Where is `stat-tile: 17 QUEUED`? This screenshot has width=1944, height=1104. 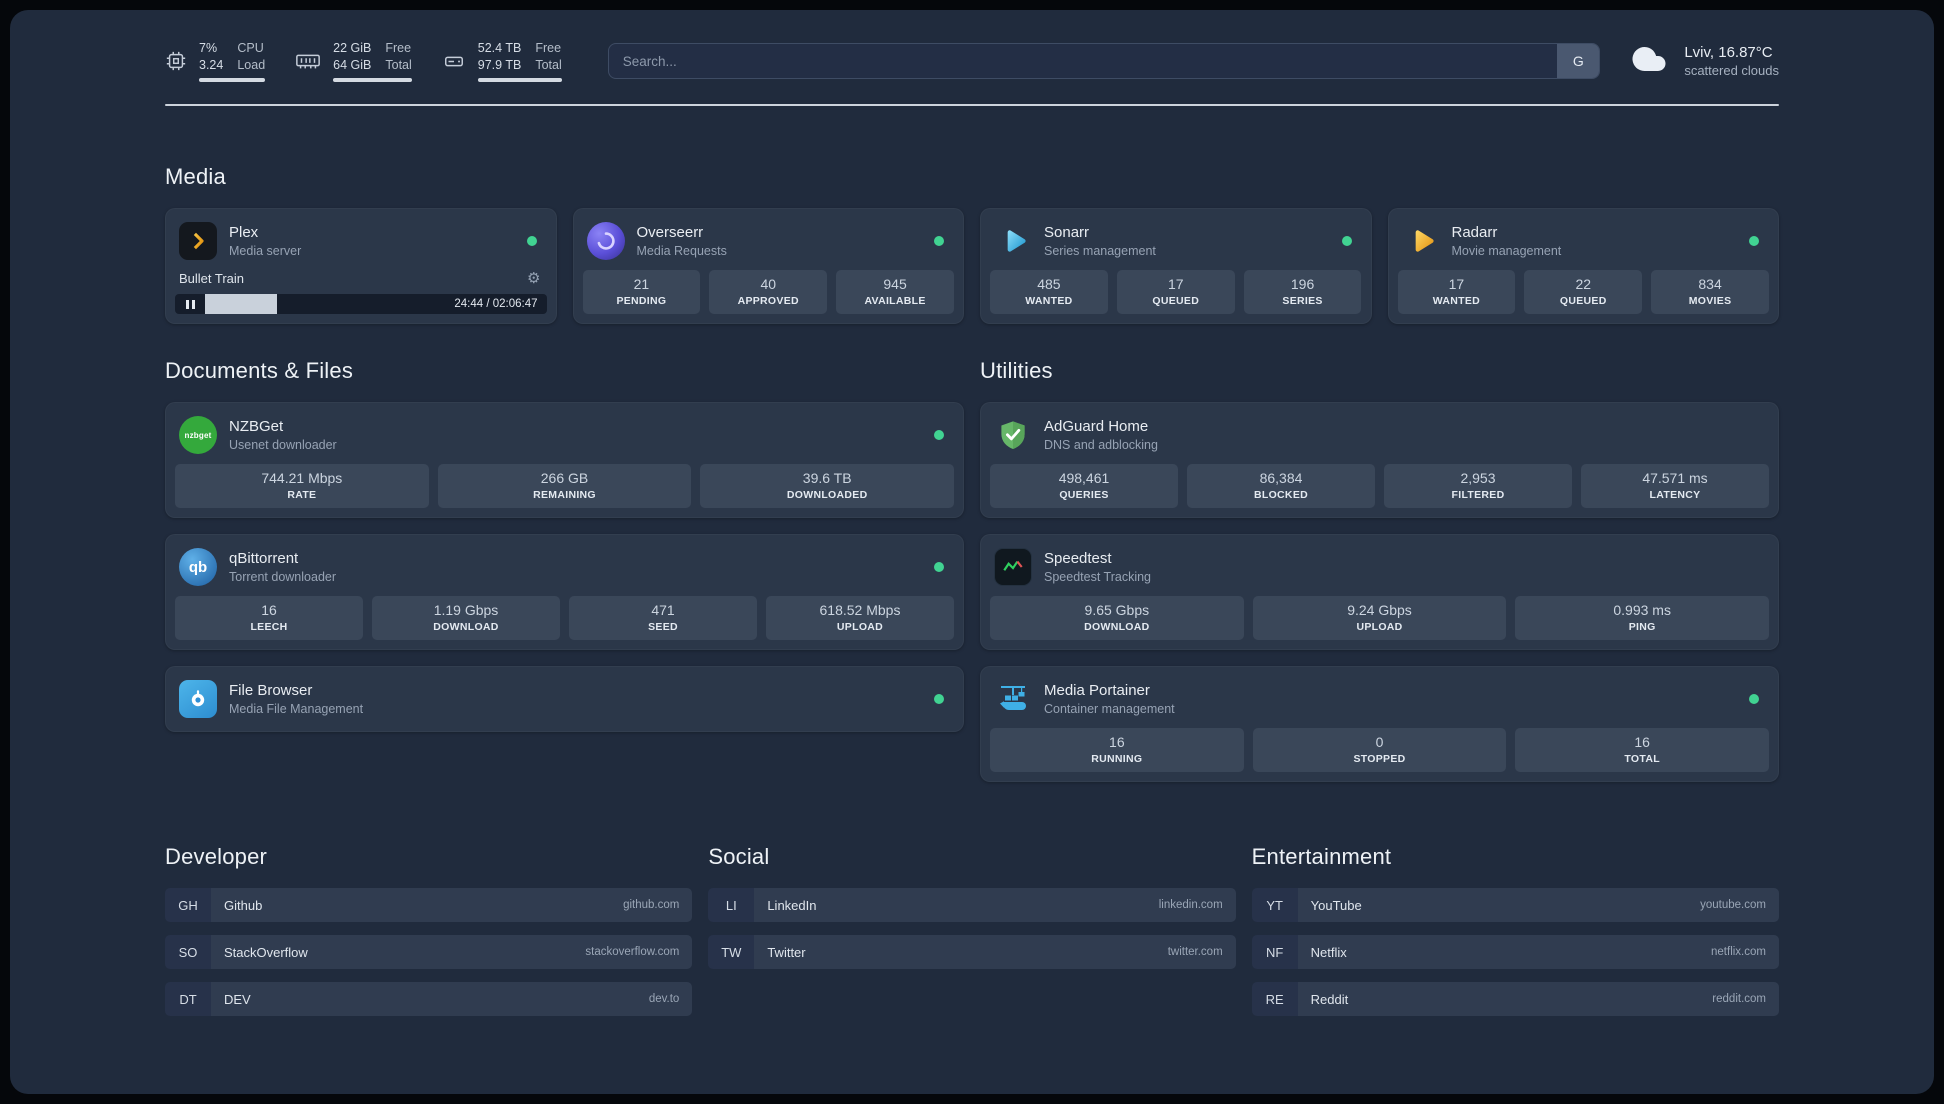
stat-tile: 17 QUEUED is located at coordinates (1175, 292).